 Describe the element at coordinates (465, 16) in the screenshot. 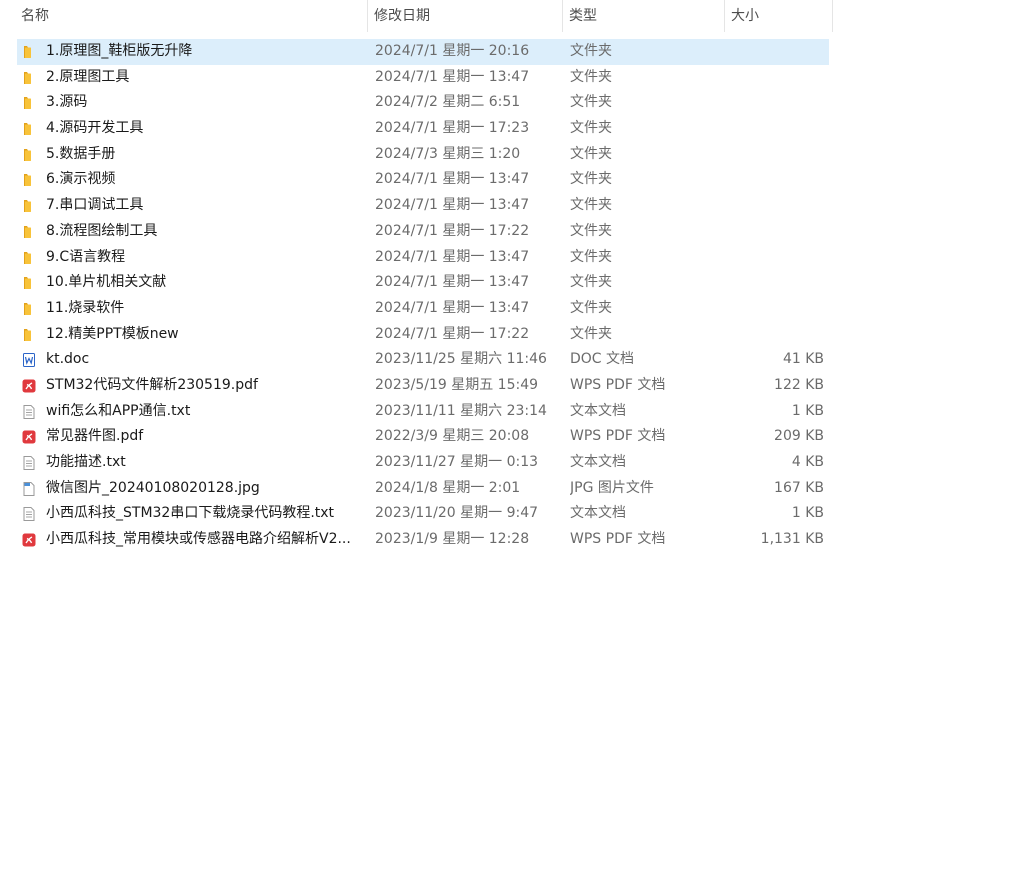

I see `column-header-date-modified: 修改日期` at that location.